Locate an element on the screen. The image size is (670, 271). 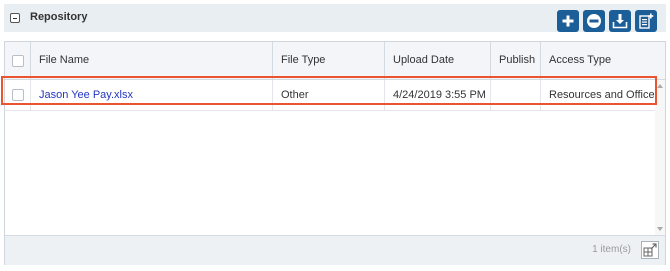
add-button is located at coordinates (568, 21).